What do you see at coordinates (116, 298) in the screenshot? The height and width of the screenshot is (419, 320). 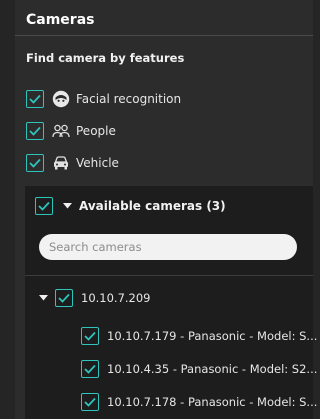 I see `server-label: 10.10.7.209` at bounding box center [116, 298].